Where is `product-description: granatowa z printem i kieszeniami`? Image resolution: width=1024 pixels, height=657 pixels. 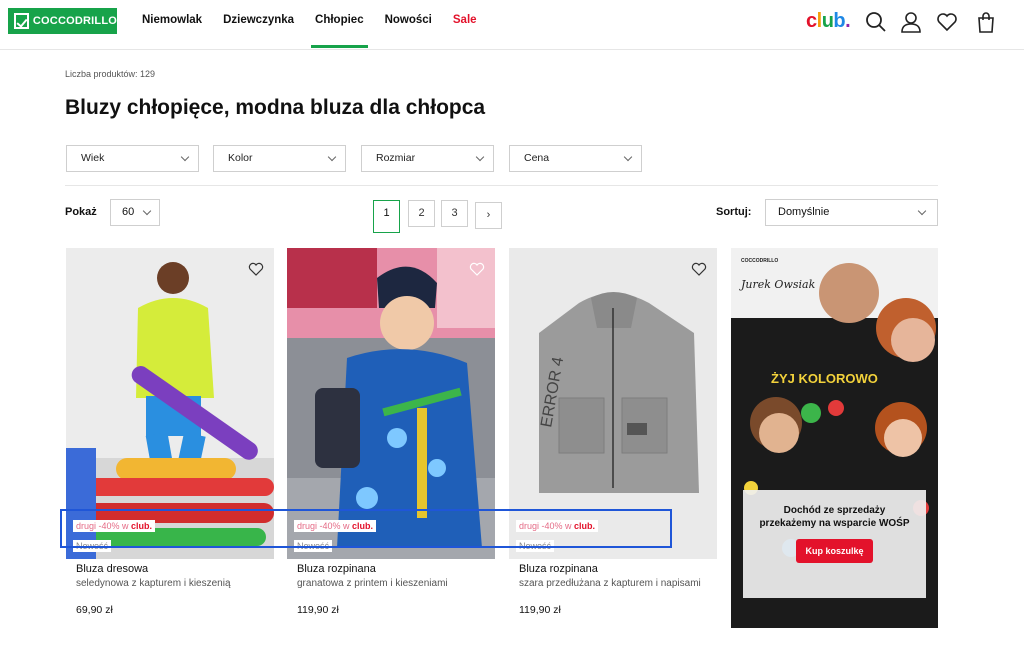 product-description: granatowa z printem i kieszeniami is located at coordinates (372, 583).